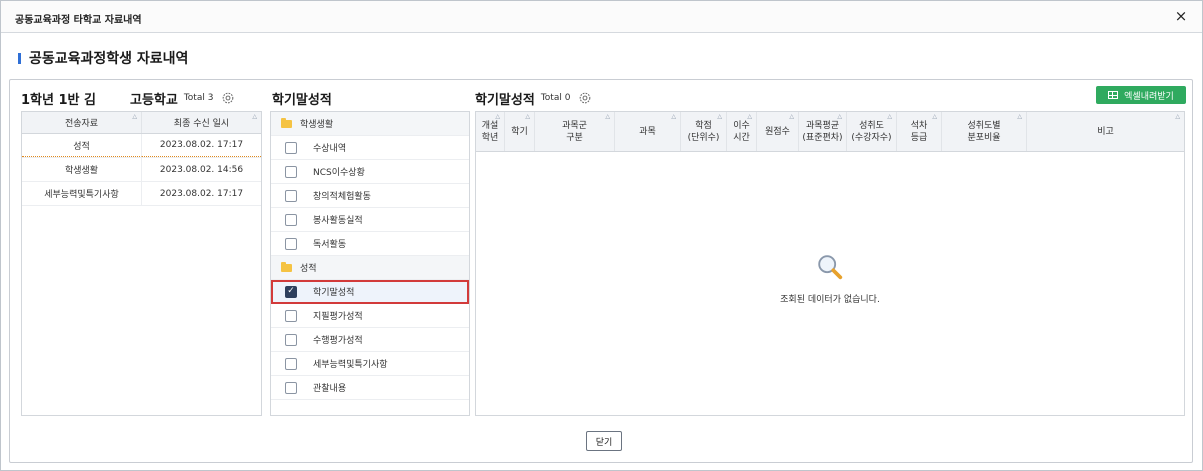 This screenshot has height=471, width=1203. I want to click on middle-panel-header: 학기말성적, so click(302, 98).